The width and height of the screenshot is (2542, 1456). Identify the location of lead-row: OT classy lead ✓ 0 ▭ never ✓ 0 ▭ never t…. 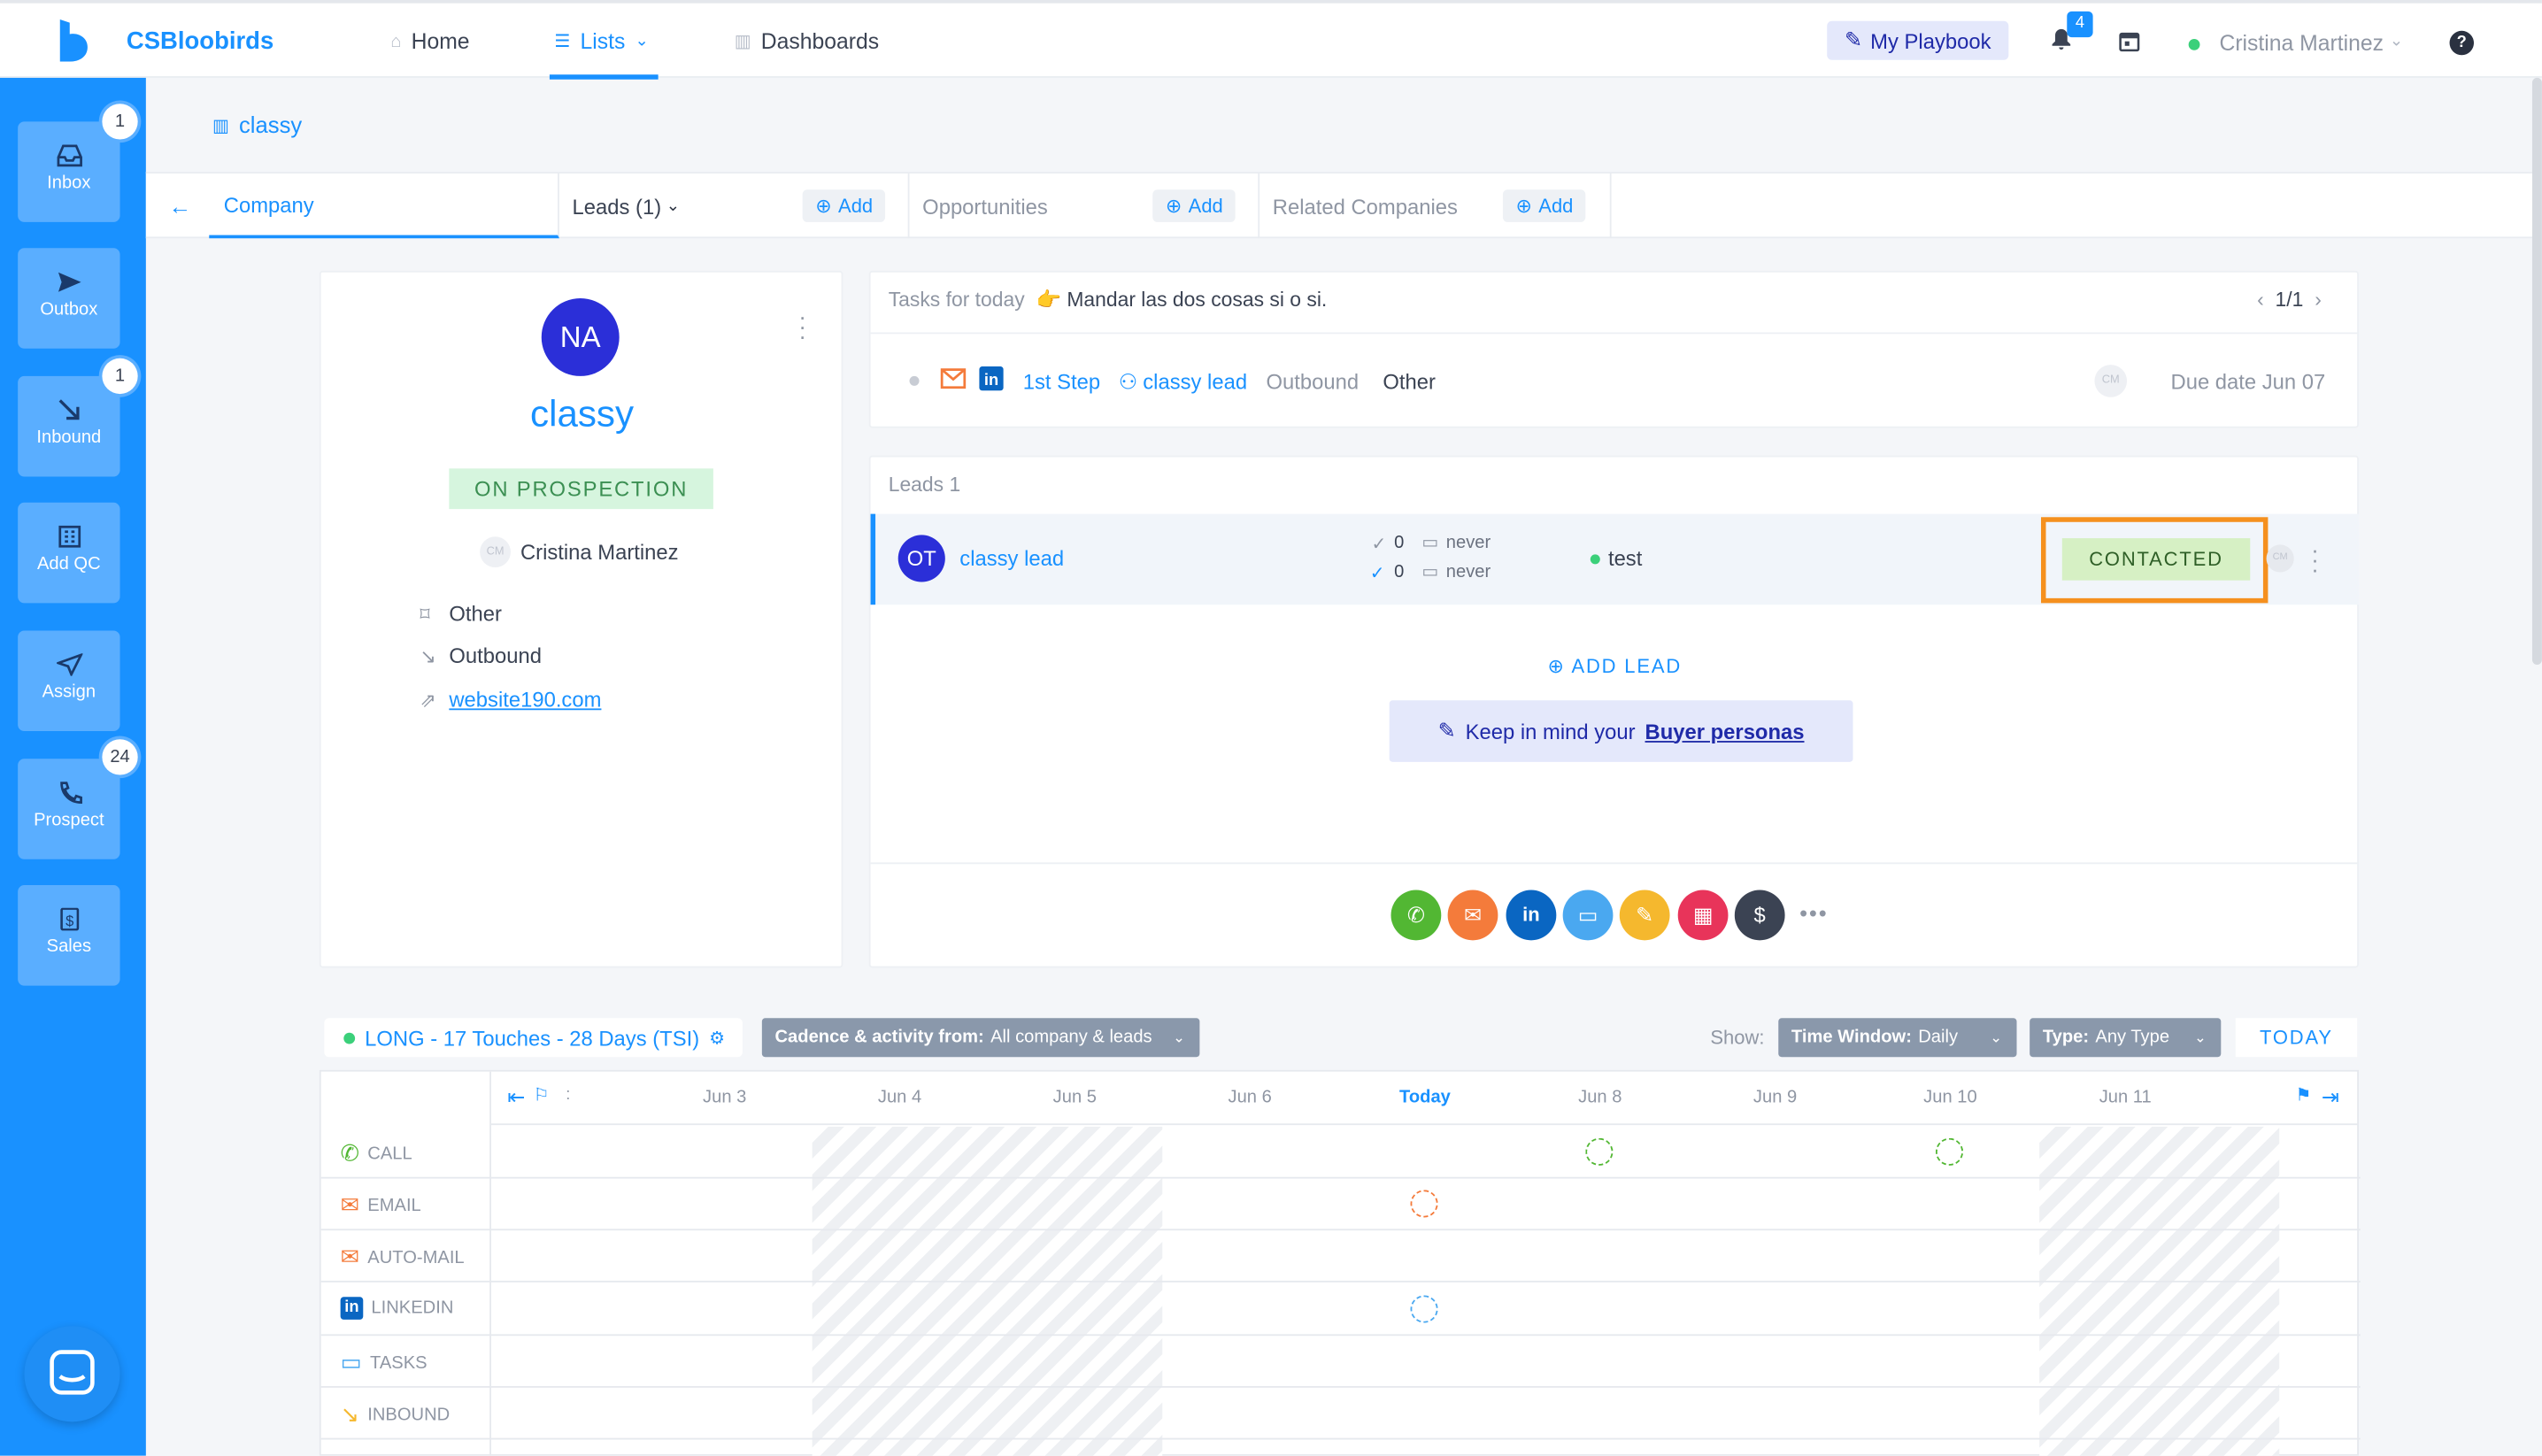
(1614, 559).